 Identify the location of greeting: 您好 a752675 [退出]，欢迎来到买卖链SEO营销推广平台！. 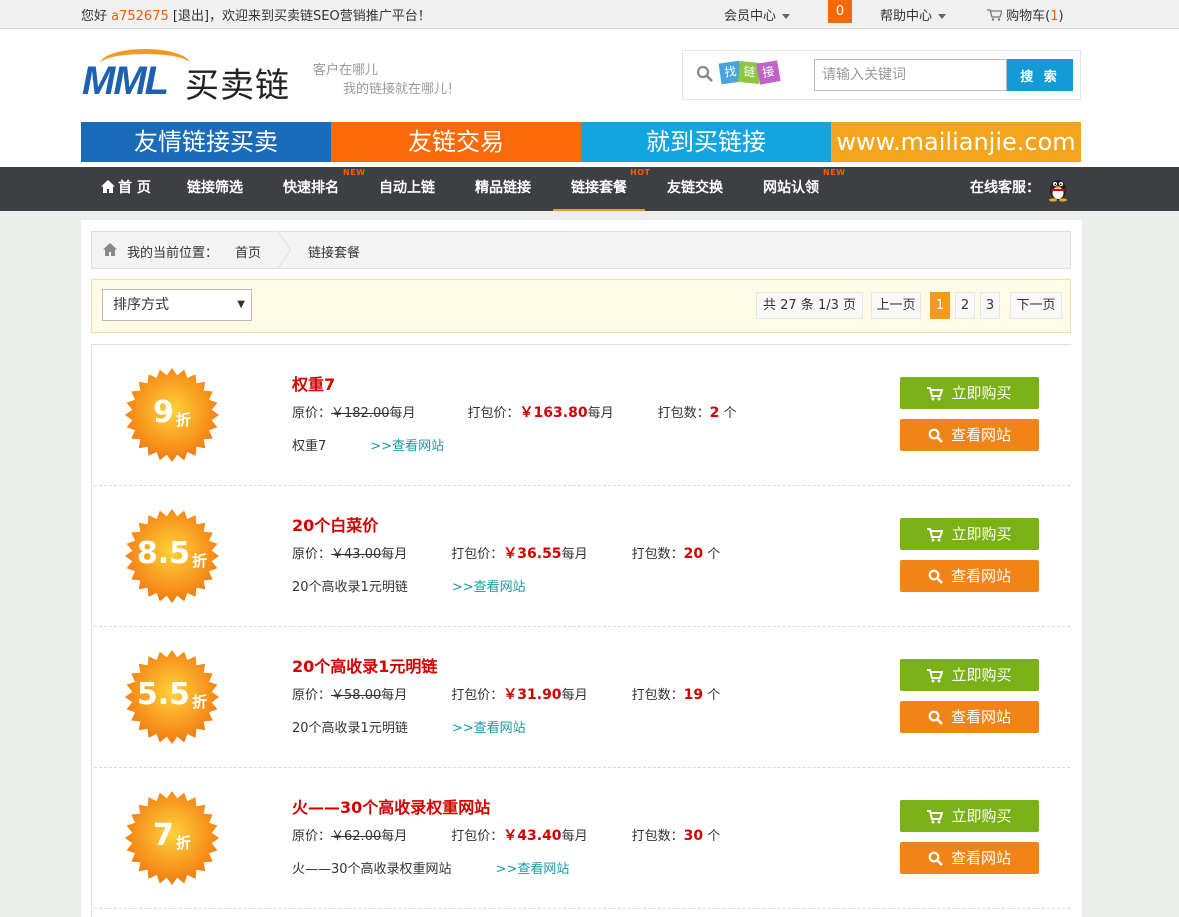
(256, 14).